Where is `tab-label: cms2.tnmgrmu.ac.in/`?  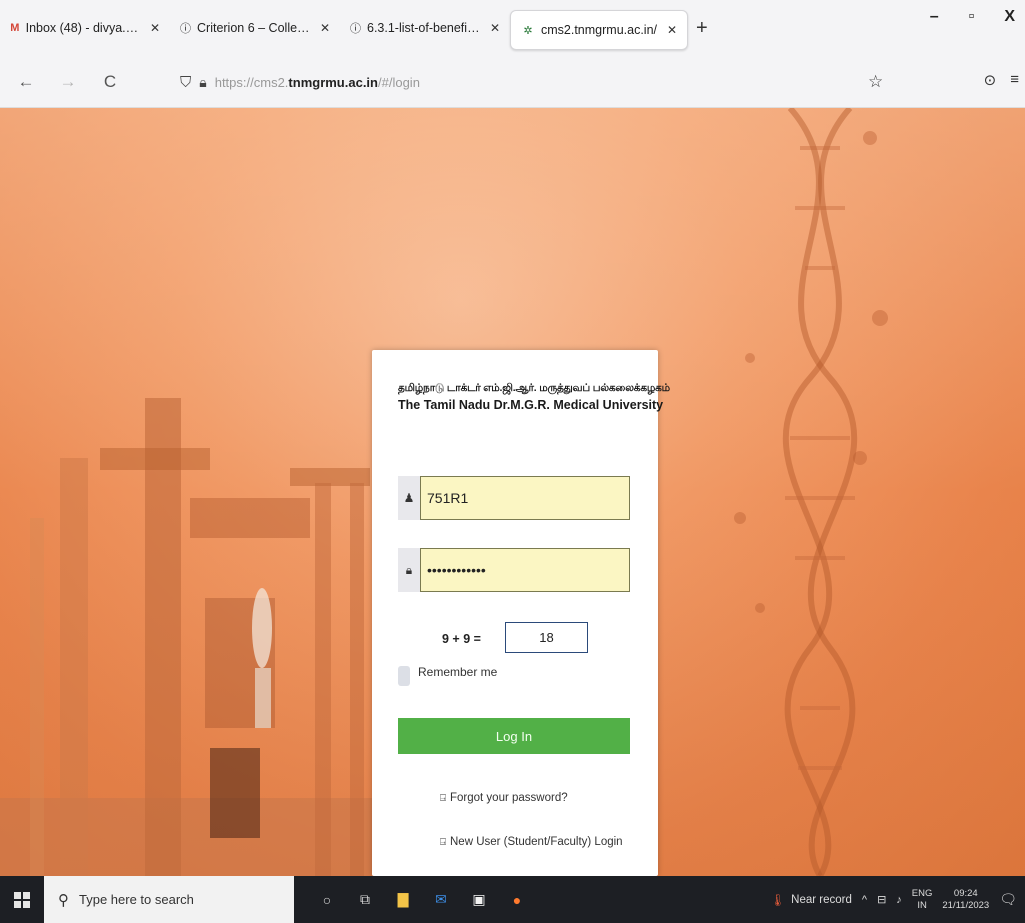
tab-label: cms2.tnmgrmu.ac.in/ is located at coordinates (599, 30).